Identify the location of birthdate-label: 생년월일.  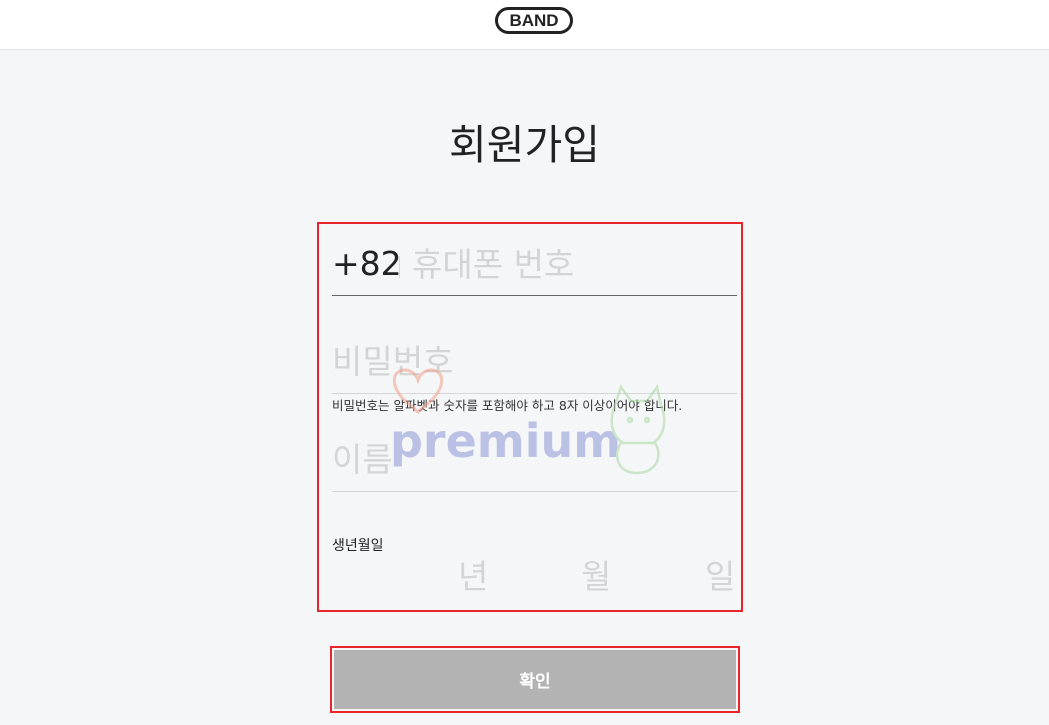
(358, 546).